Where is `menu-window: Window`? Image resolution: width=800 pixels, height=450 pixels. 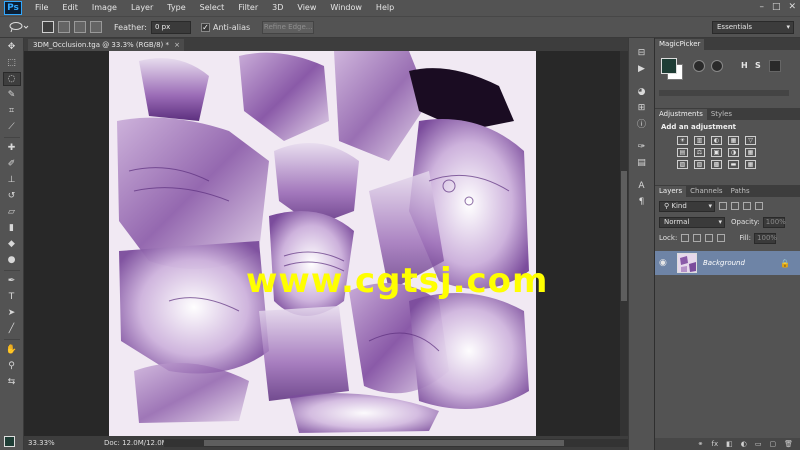
menu-window: Window is located at coordinates (346, 8).